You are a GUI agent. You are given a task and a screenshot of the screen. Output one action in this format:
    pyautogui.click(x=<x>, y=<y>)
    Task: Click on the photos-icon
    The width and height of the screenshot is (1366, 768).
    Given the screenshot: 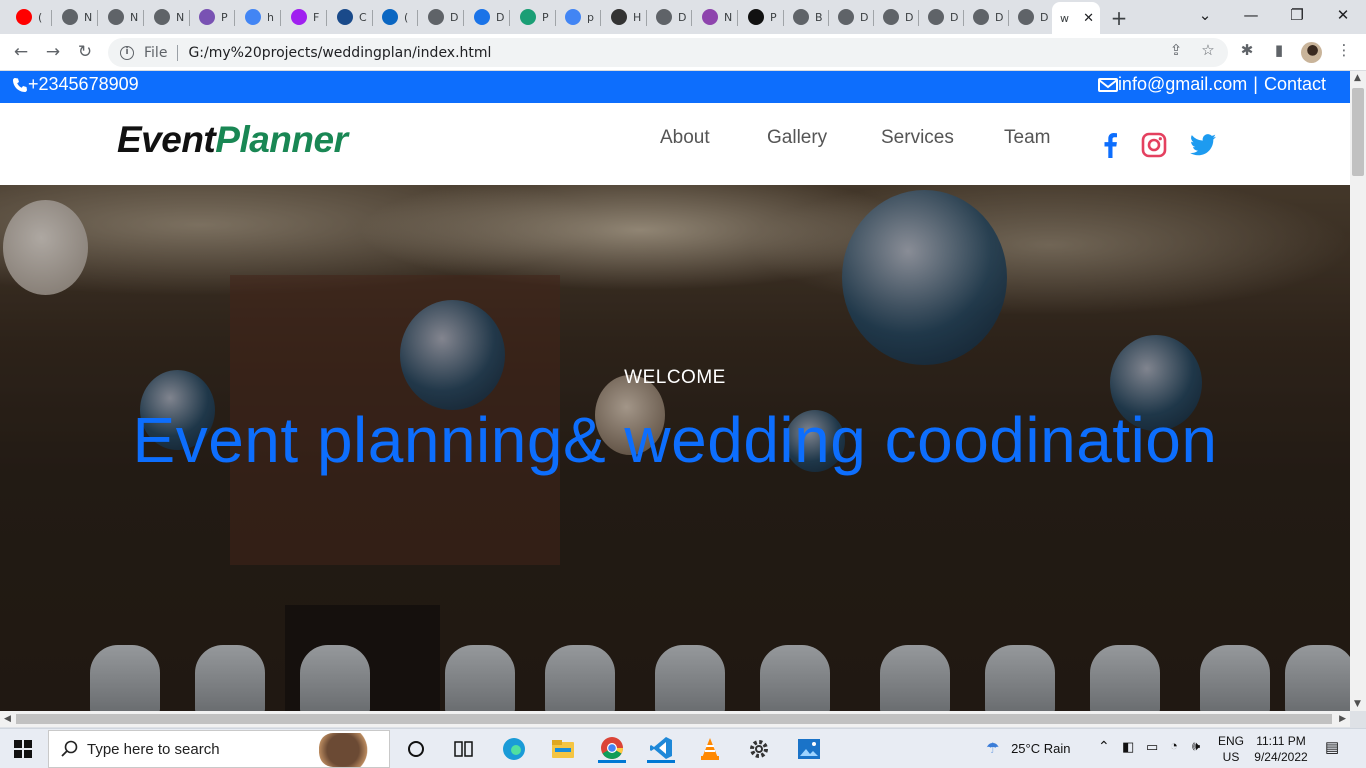 What is the action you would take?
    pyautogui.click(x=809, y=749)
    